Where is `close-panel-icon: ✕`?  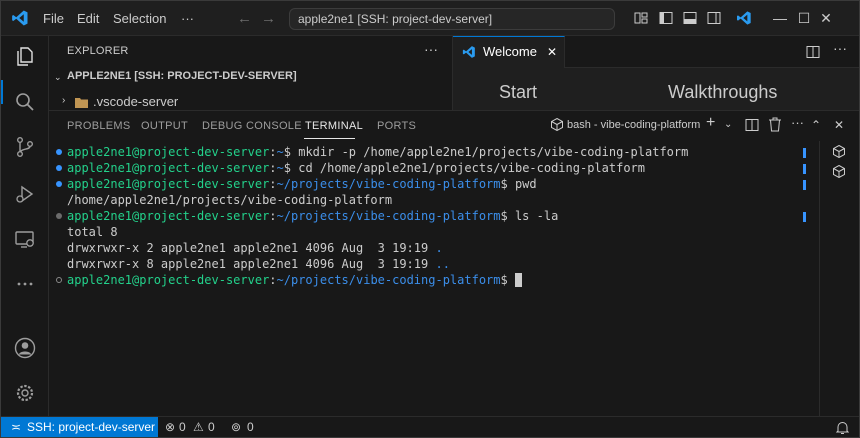
close-panel-icon: ✕ is located at coordinates (839, 125).